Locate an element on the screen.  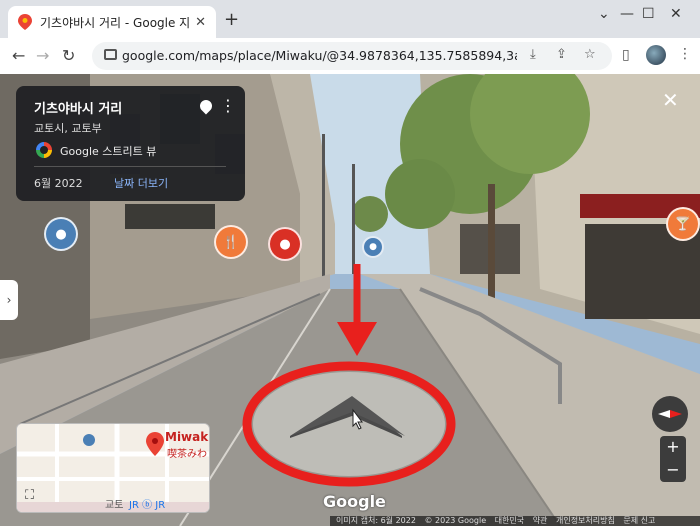
expand-map-icon: ⛶ is located at coordinates (29, 495).